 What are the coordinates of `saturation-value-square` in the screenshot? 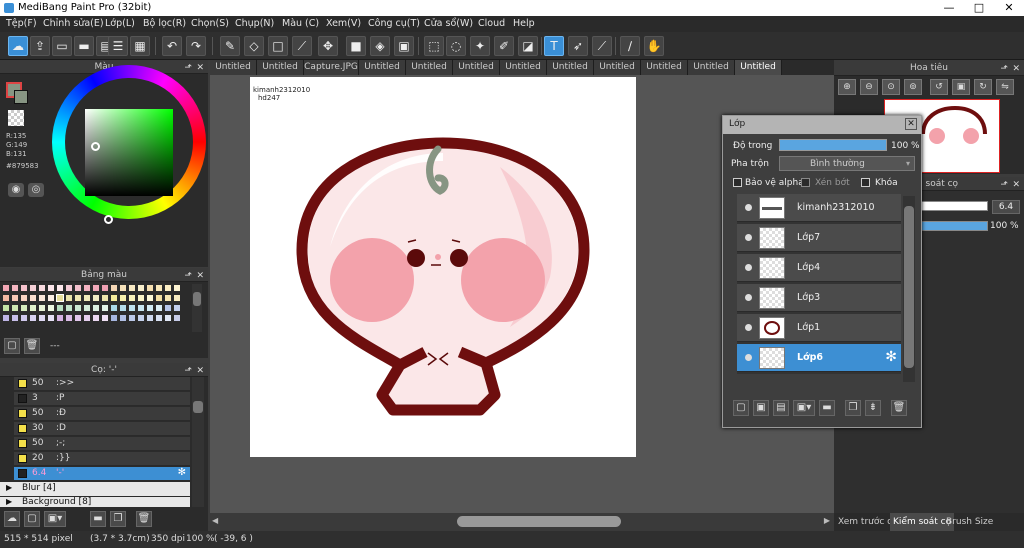 It's located at (129, 152).